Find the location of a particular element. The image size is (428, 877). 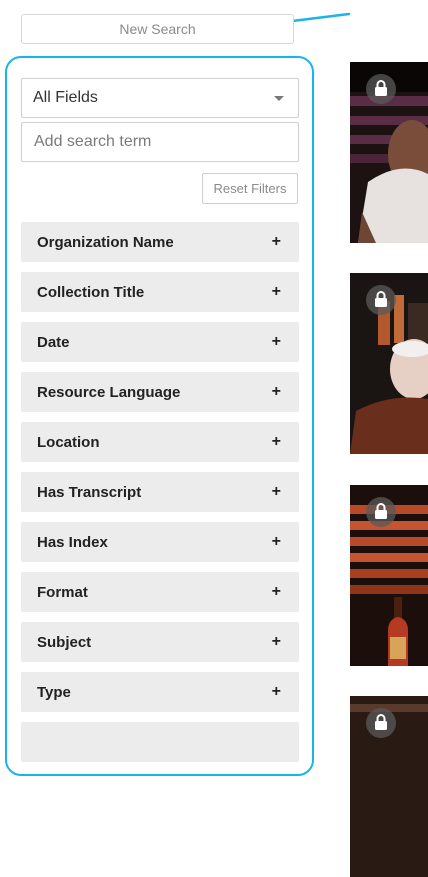

facet-has-index: Has Index + is located at coordinates (160, 542).